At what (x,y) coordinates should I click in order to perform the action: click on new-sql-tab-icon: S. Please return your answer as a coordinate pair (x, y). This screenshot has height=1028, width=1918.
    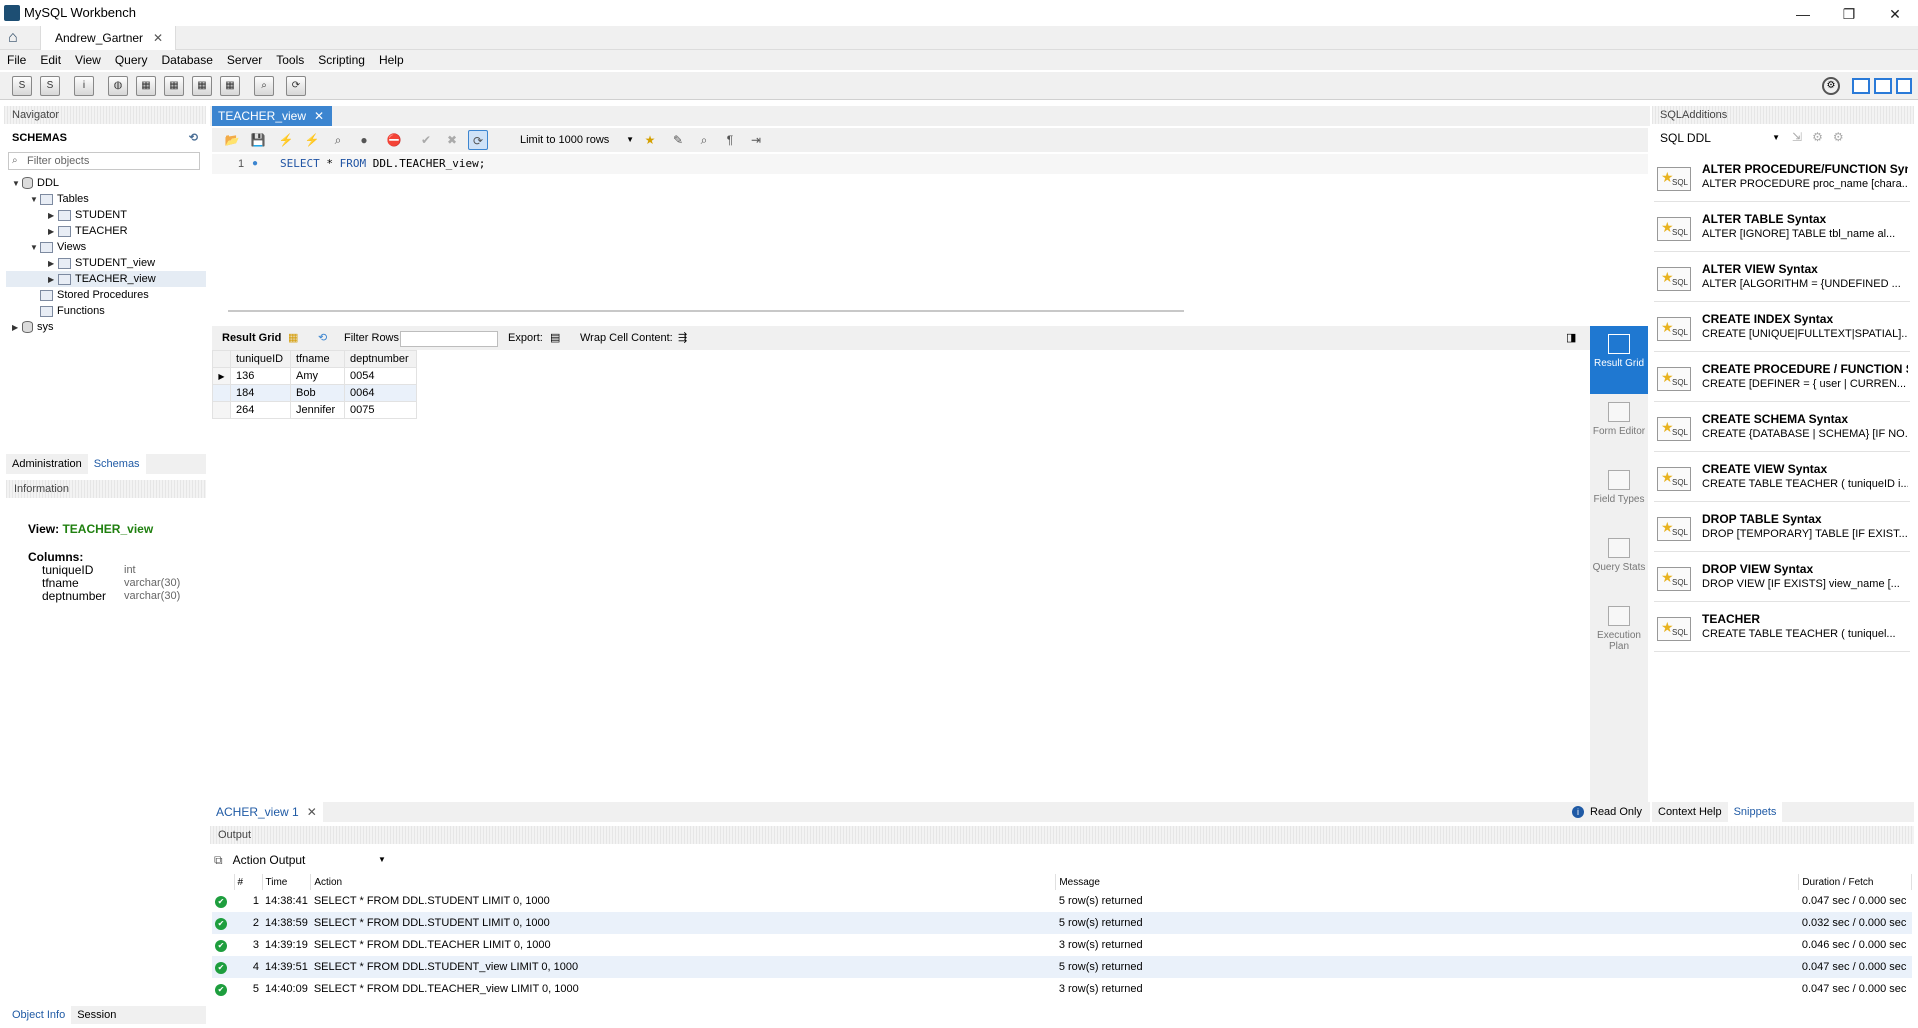
    Looking at the image, I should click on (22, 86).